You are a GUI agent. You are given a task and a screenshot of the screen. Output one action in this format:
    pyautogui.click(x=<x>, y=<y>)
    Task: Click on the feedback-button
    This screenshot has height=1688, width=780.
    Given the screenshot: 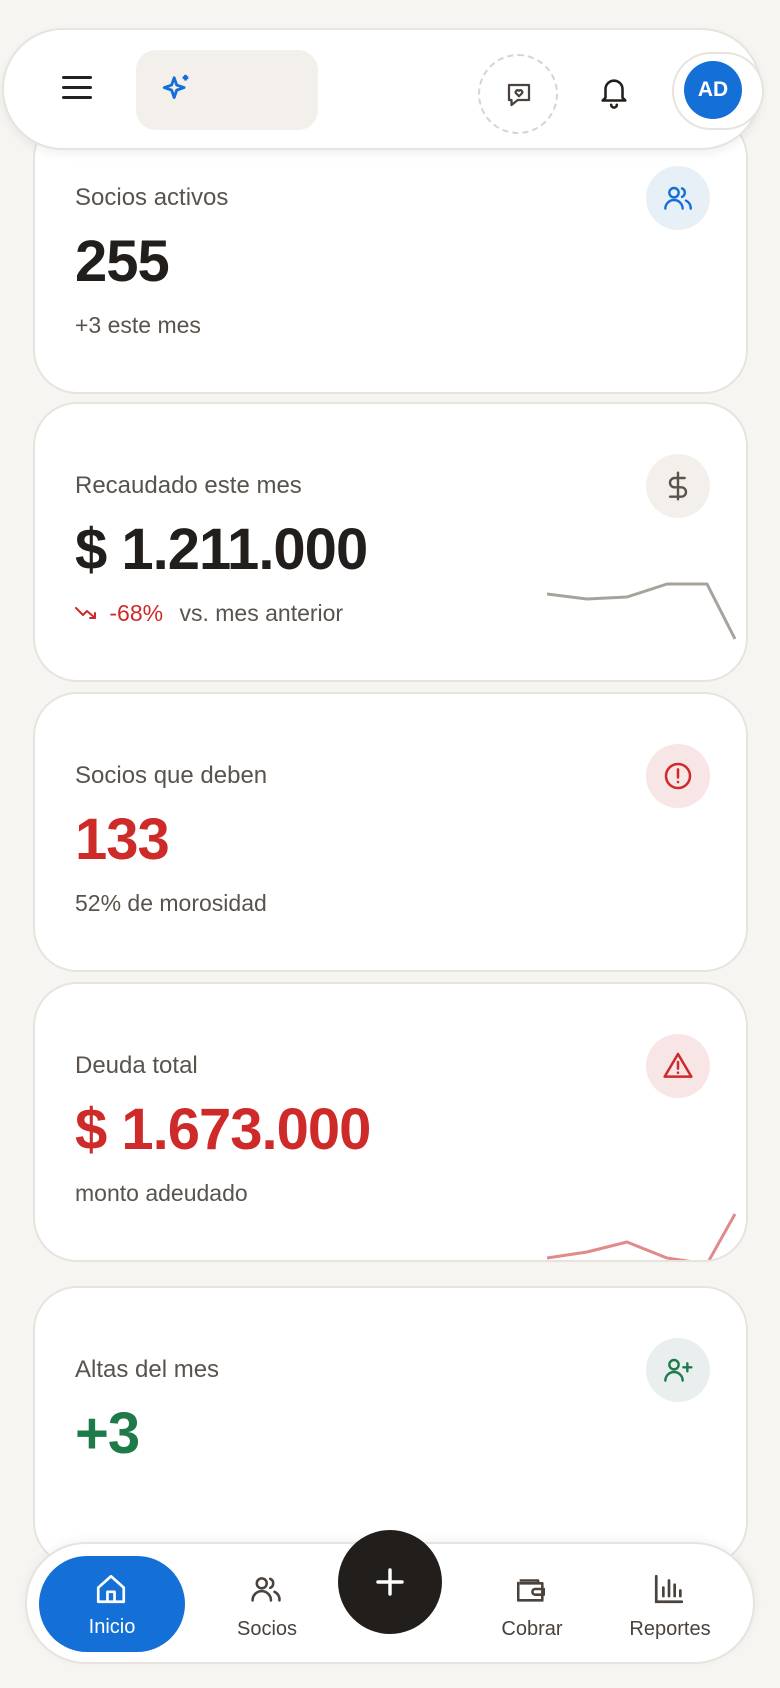 What is the action you would take?
    pyautogui.click(x=518, y=94)
    